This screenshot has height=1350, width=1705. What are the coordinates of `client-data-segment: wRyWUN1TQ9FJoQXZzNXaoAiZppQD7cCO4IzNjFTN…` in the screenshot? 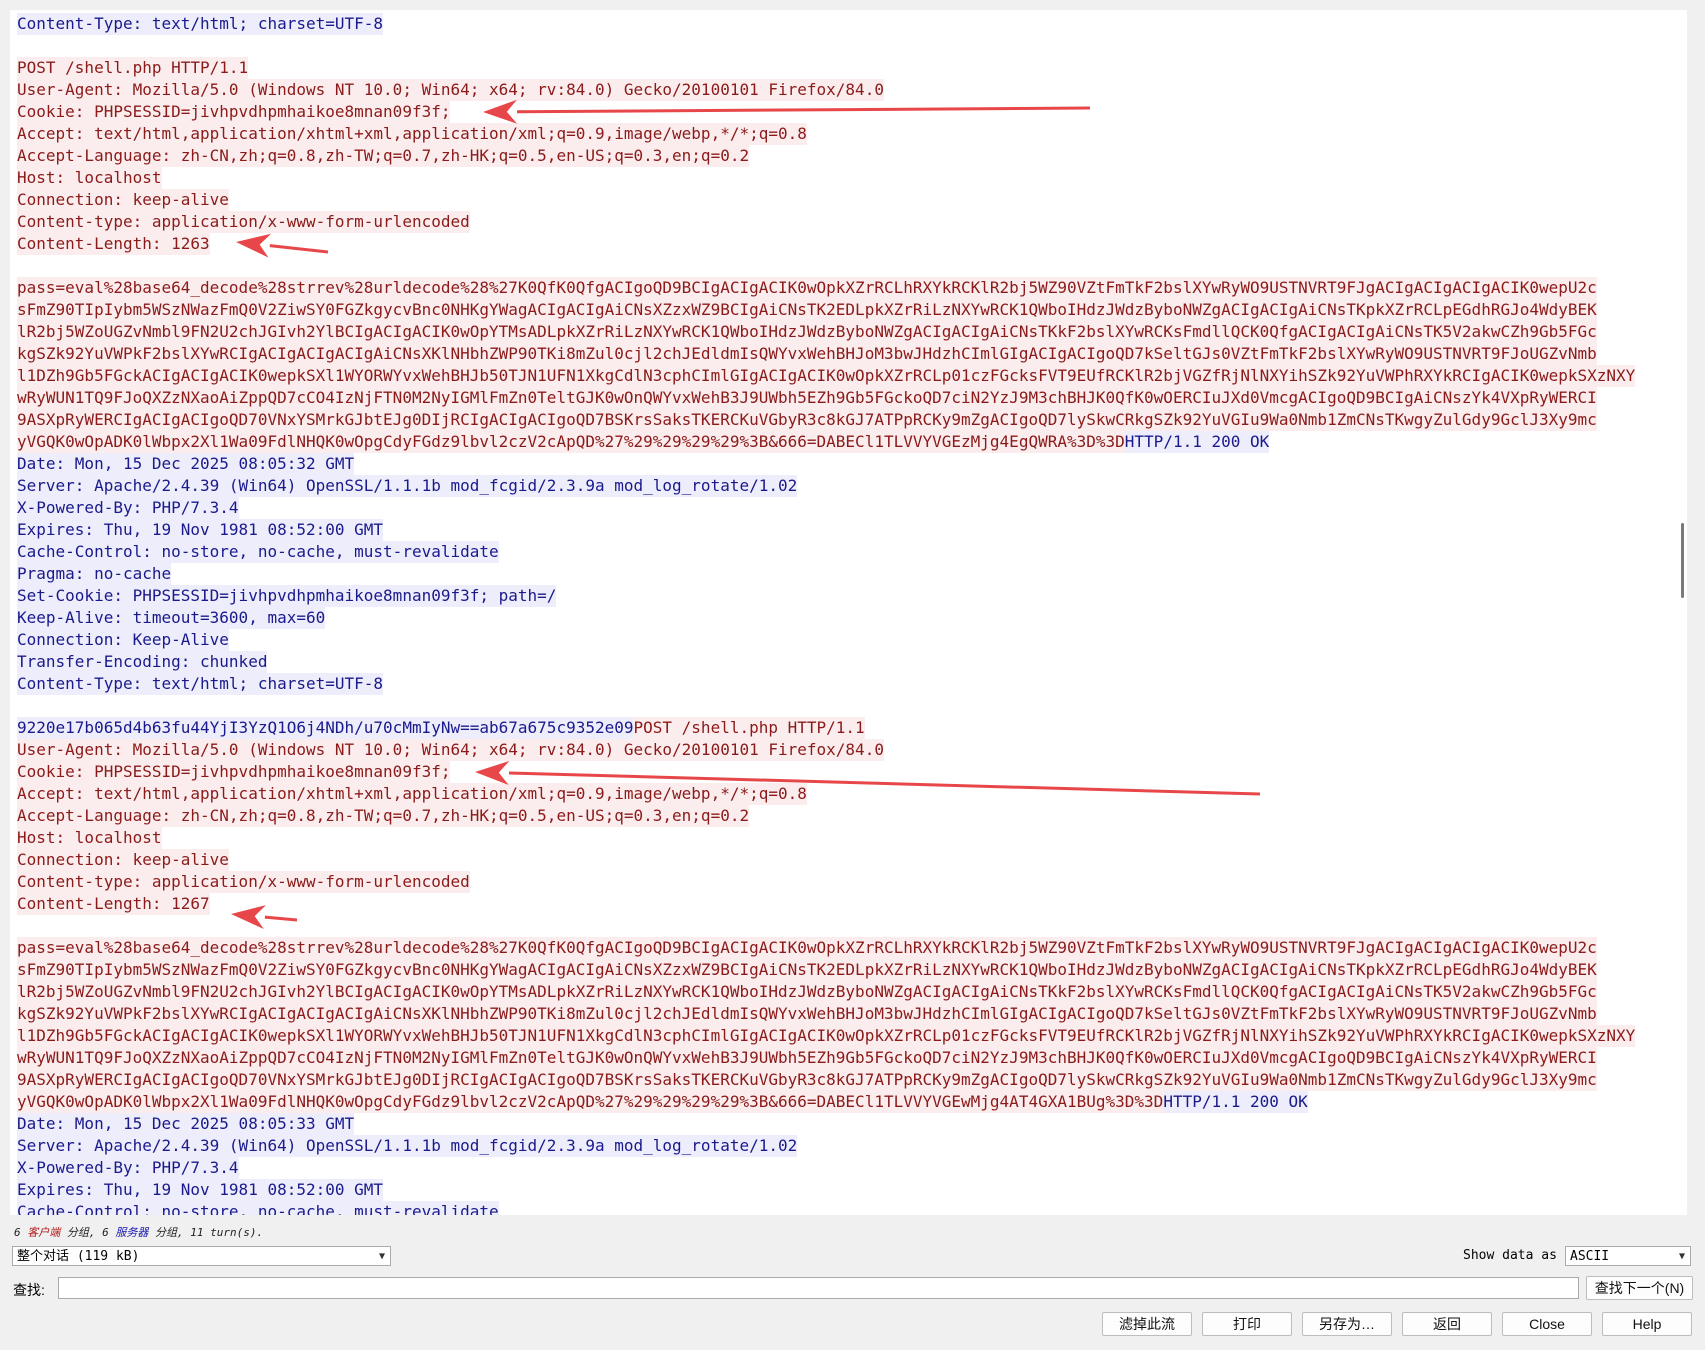 It's located at (807, 398).